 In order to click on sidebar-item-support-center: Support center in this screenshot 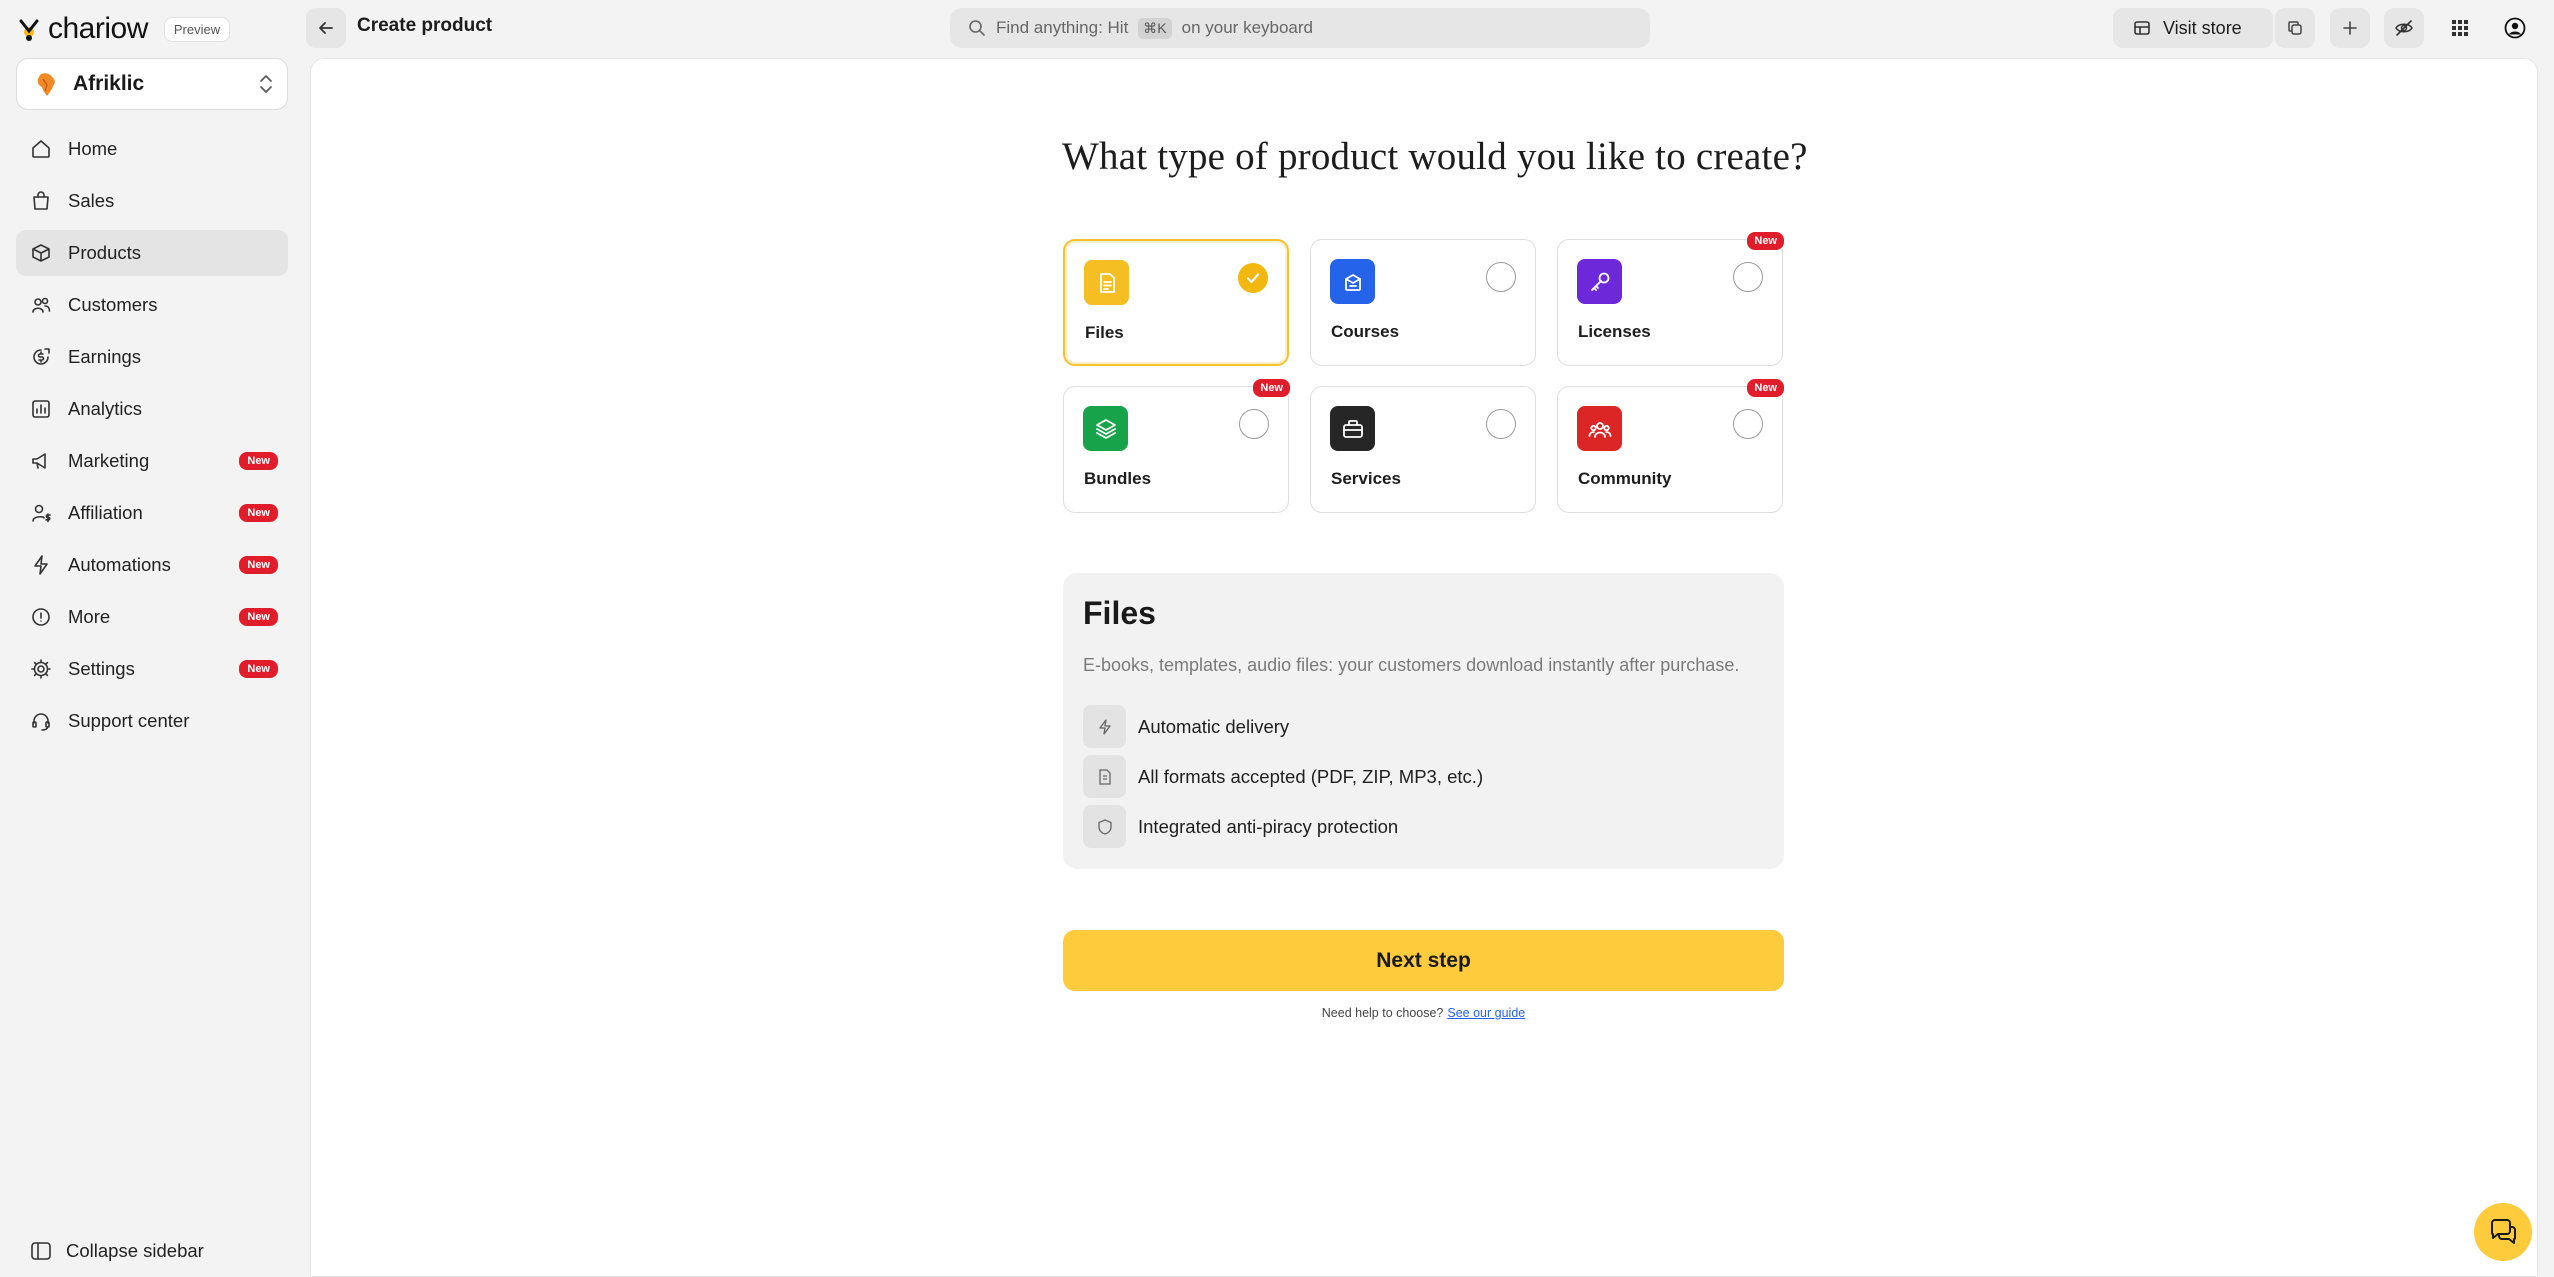, I will do `click(152, 721)`.